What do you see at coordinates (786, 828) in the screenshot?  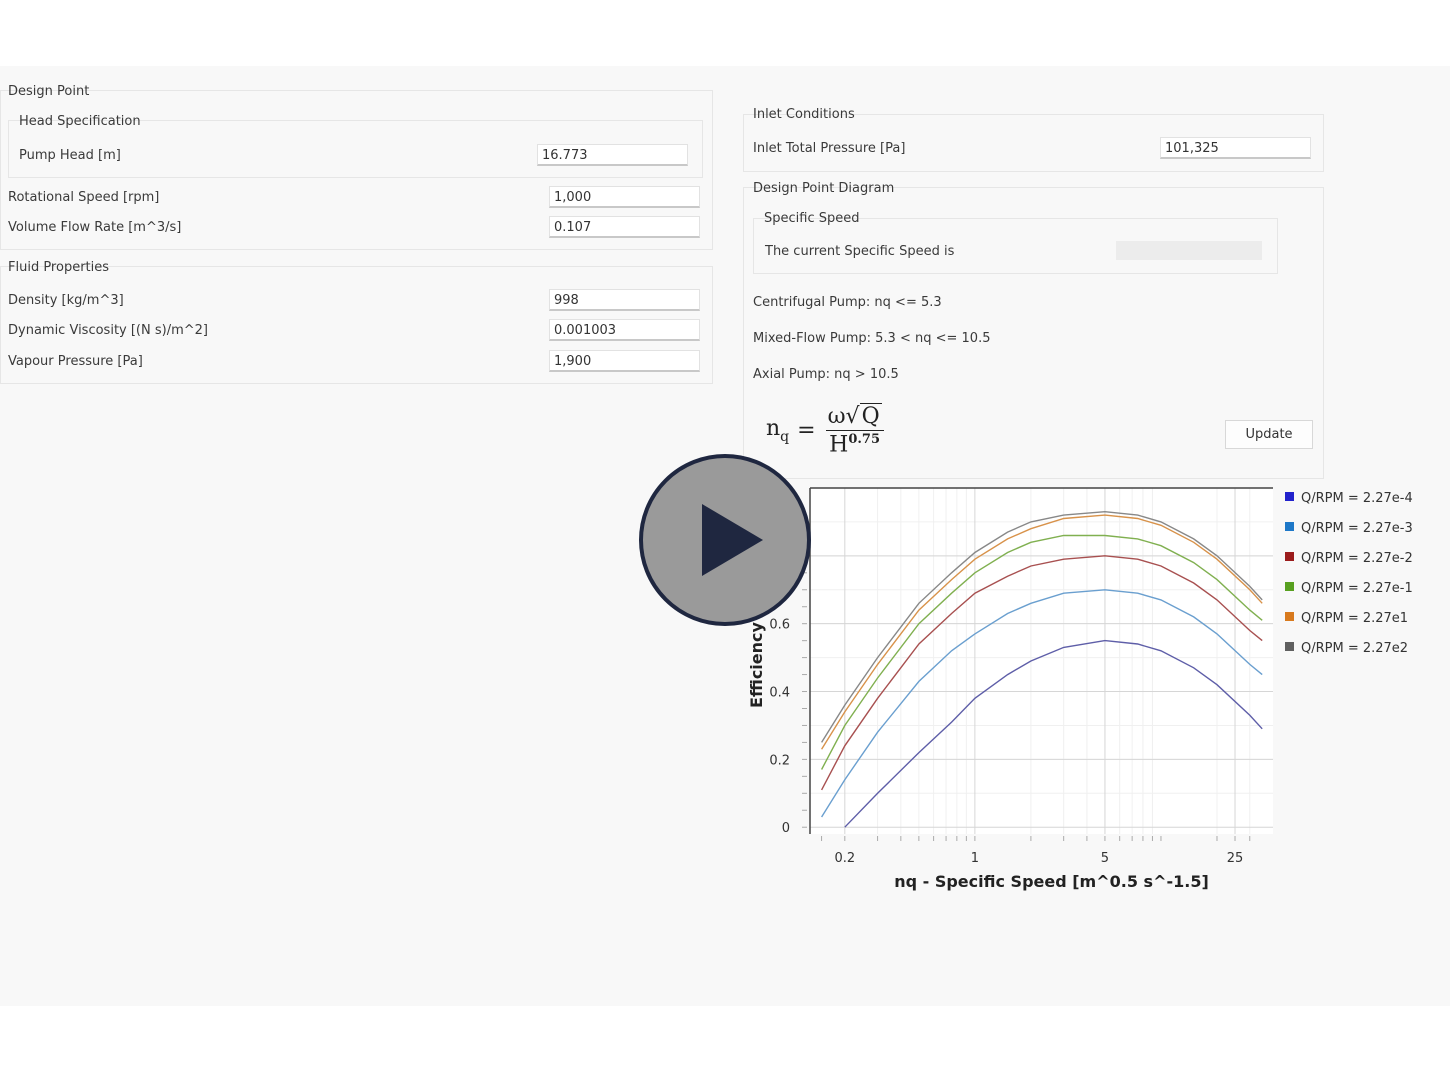 I see `y-tick-label: 0` at bounding box center [786, 828].